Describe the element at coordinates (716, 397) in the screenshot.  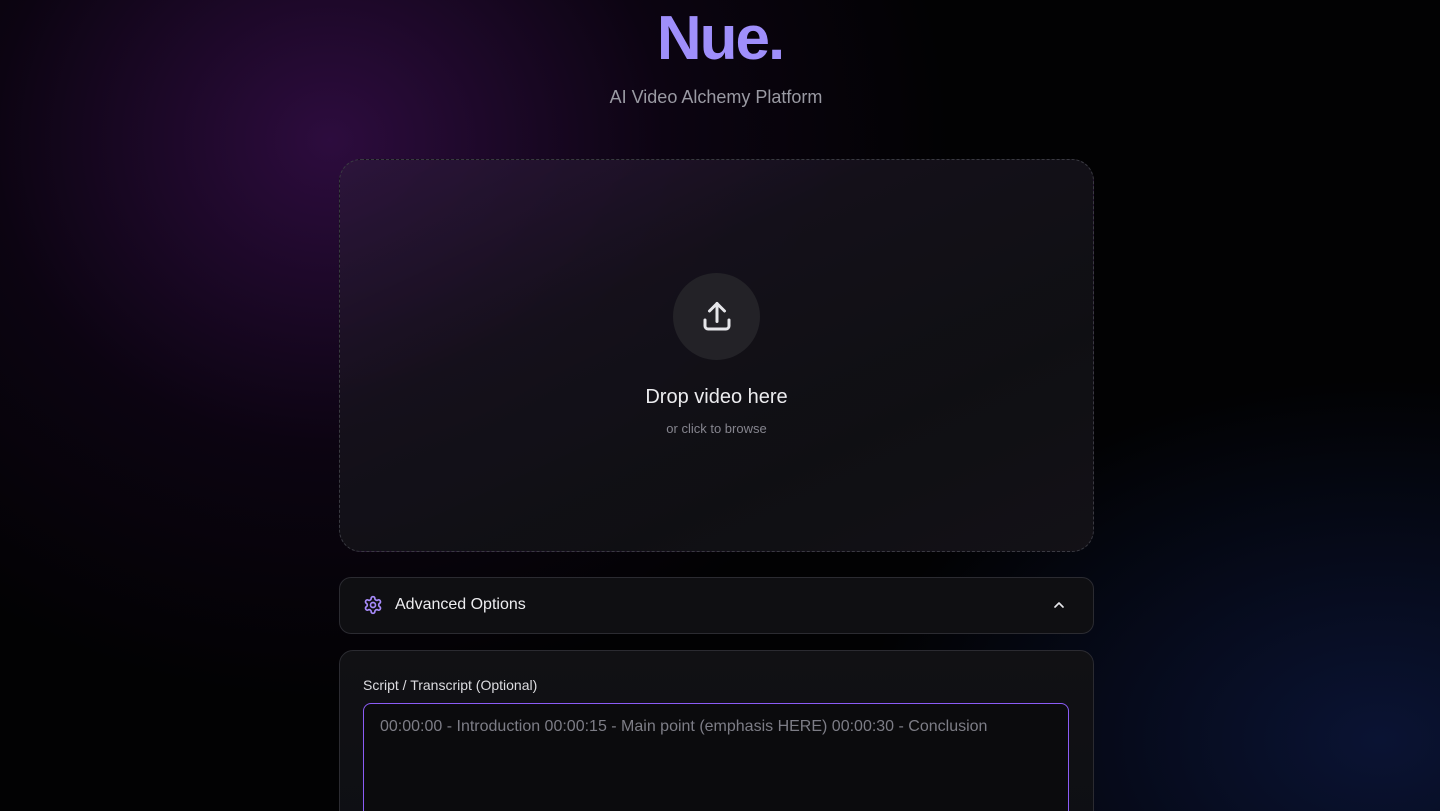
I see `dropzone-title: Drop video here` at that location.